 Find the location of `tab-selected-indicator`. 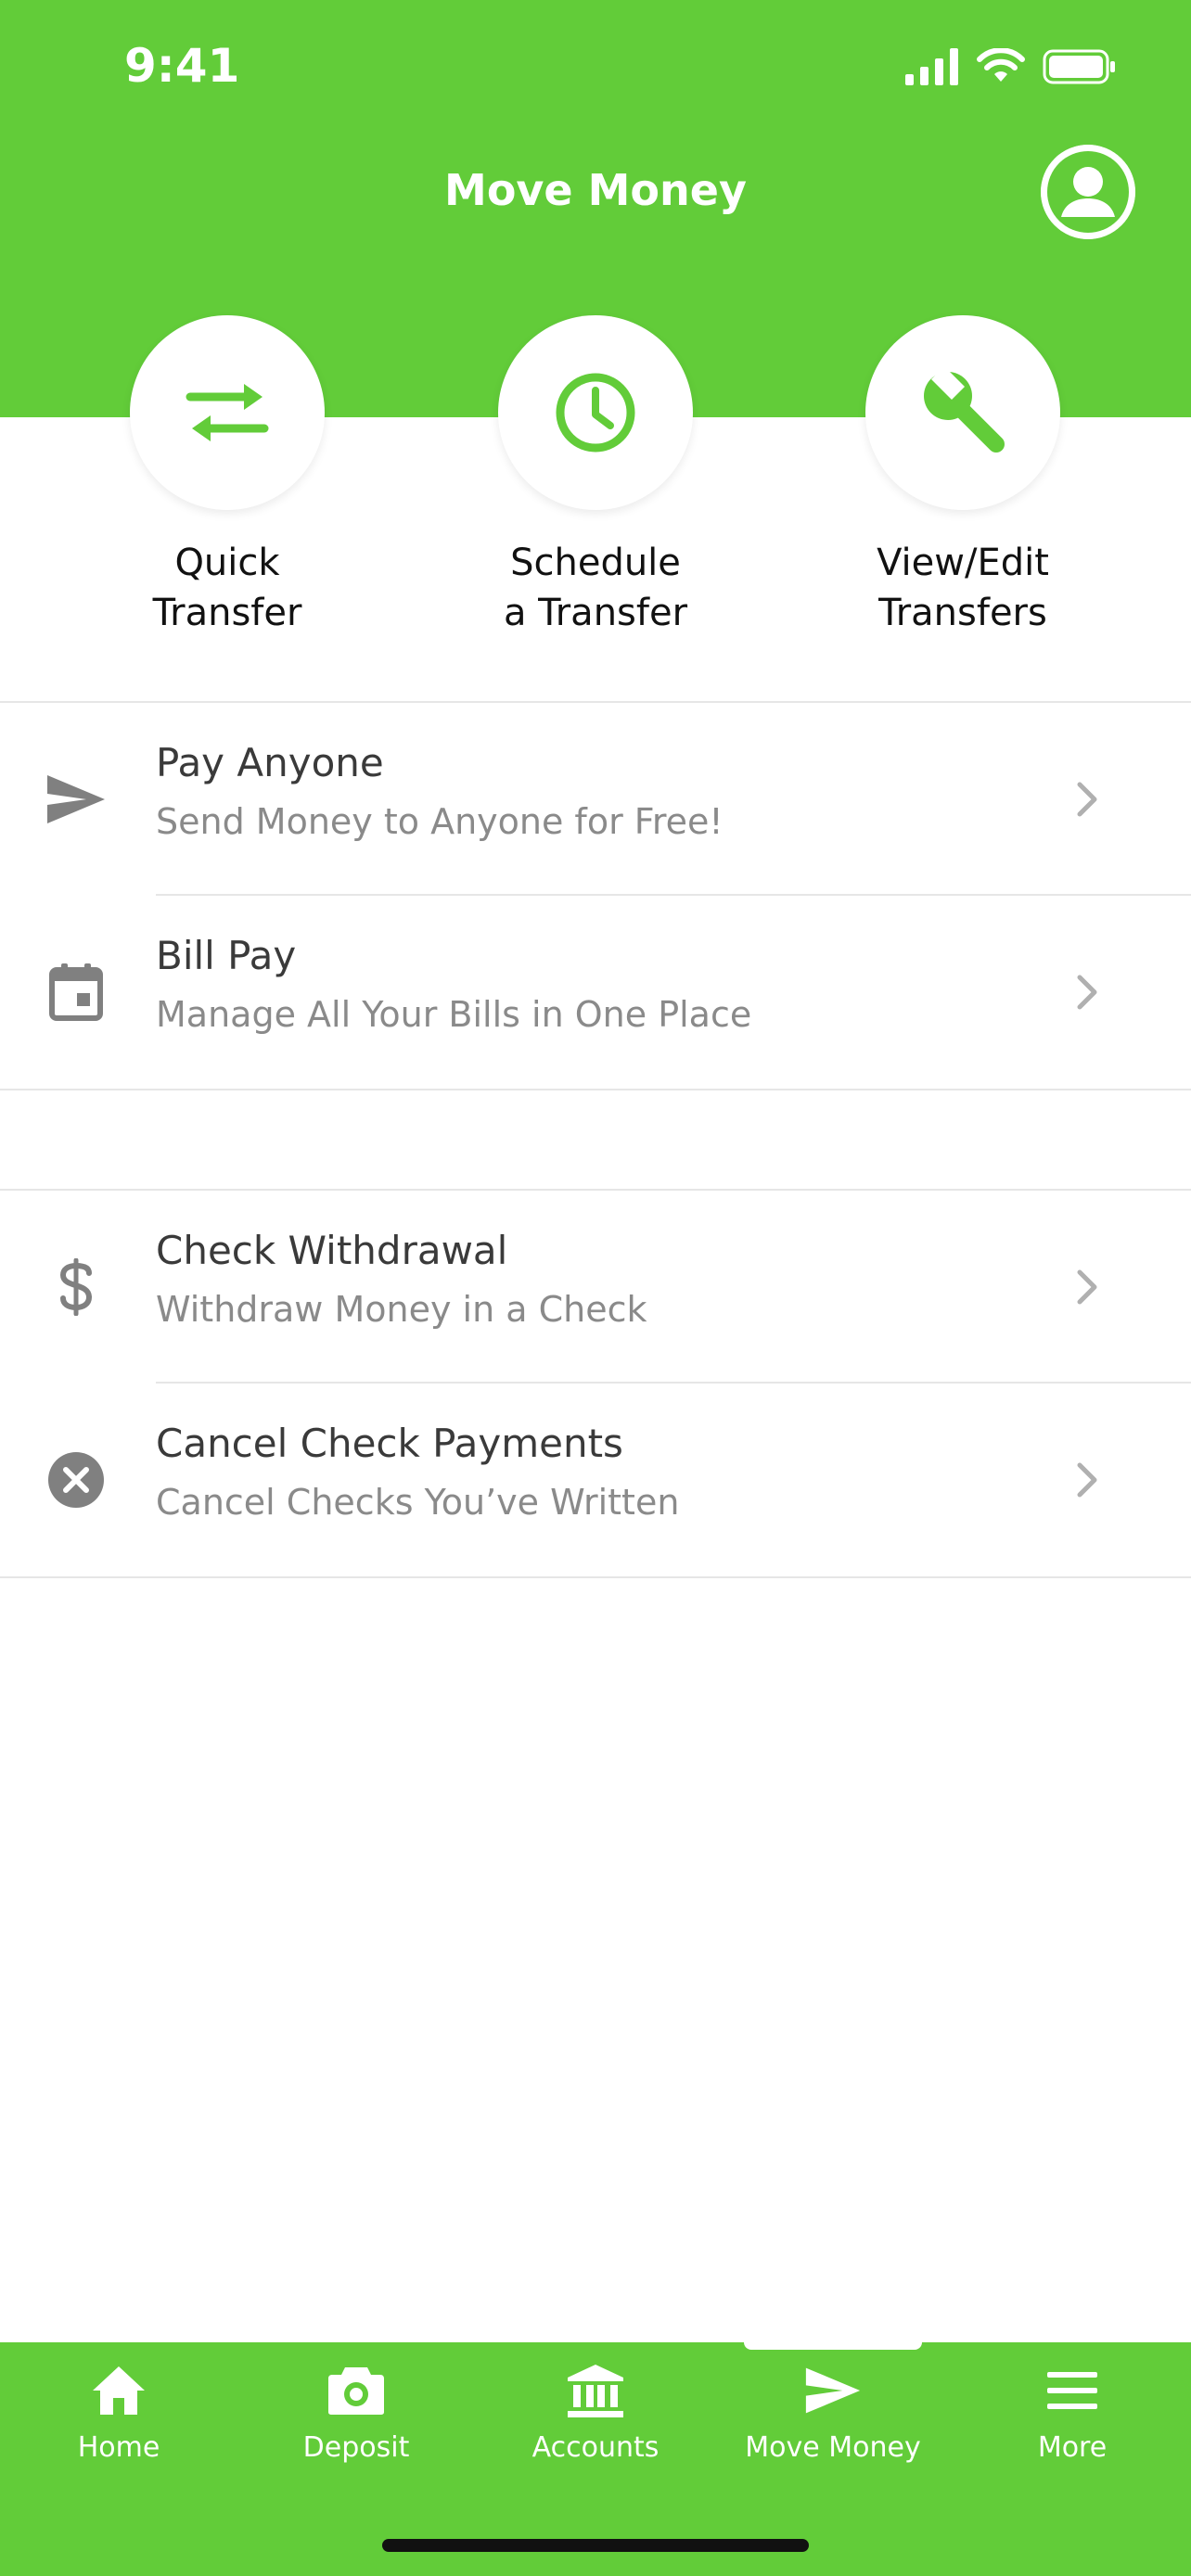

tab-selected-indicator is located at coordinates (833, 2341).